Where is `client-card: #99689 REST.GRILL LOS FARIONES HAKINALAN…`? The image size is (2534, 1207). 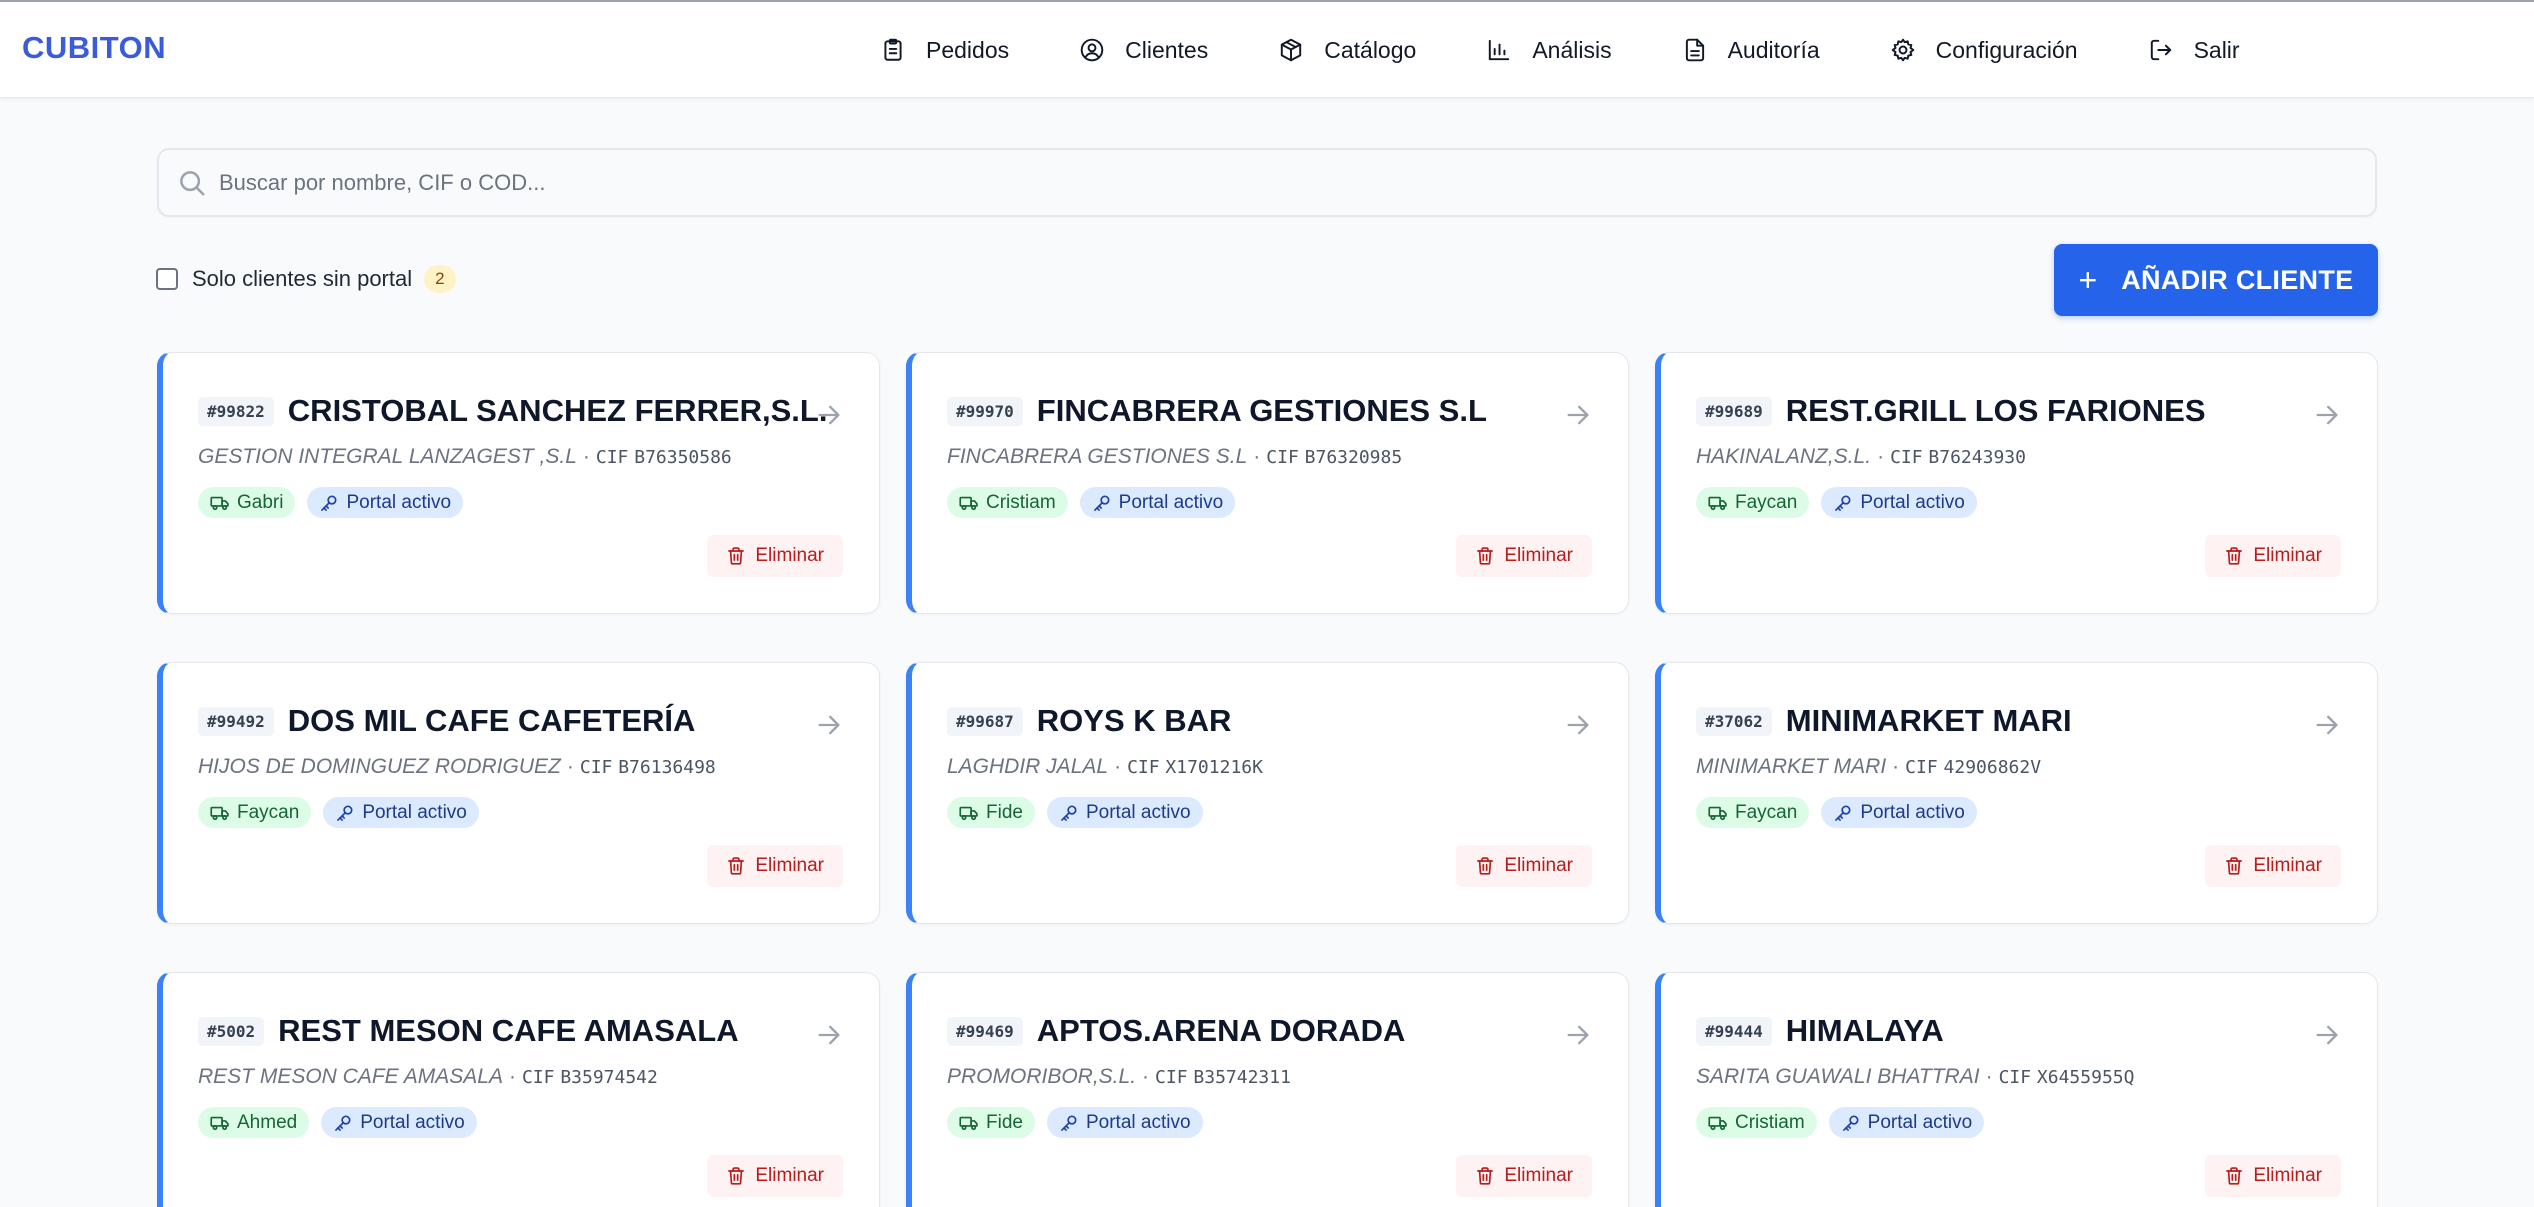 client-card: #99689 REST.GRILL LOS FARIONES HAKINALAN… is located at coordinates (2016, 483).